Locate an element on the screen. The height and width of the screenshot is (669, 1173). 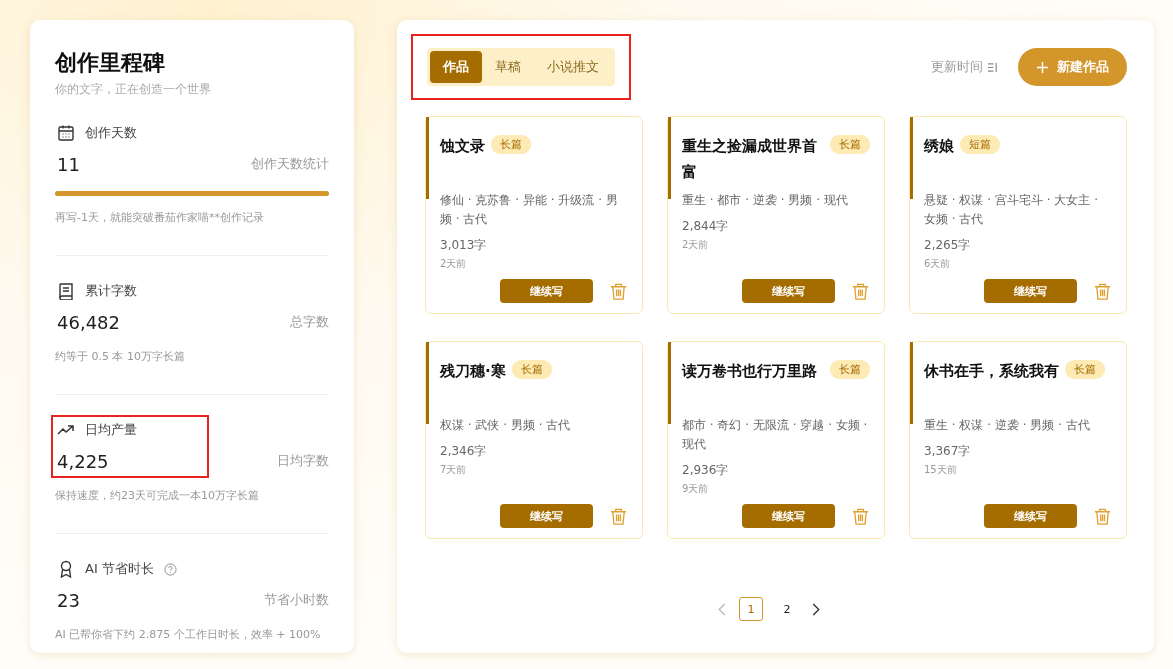
stat-label: 累计字数 is located at coordinates (111, 291).